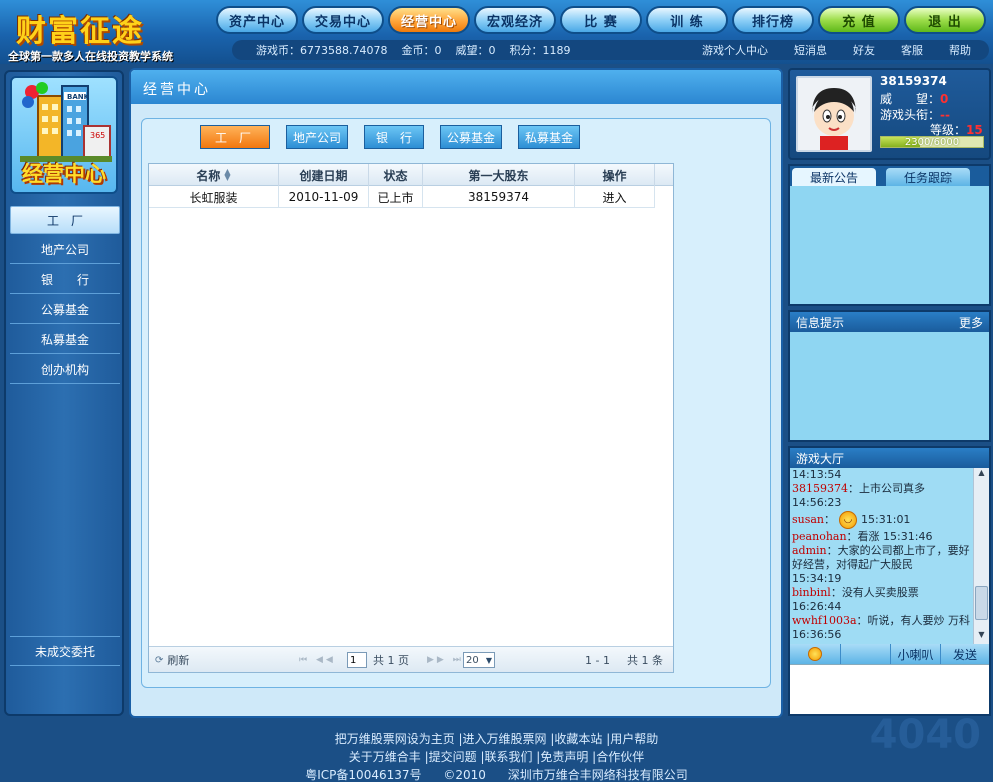  I want to click on smiley-icon, so click(815, 654).